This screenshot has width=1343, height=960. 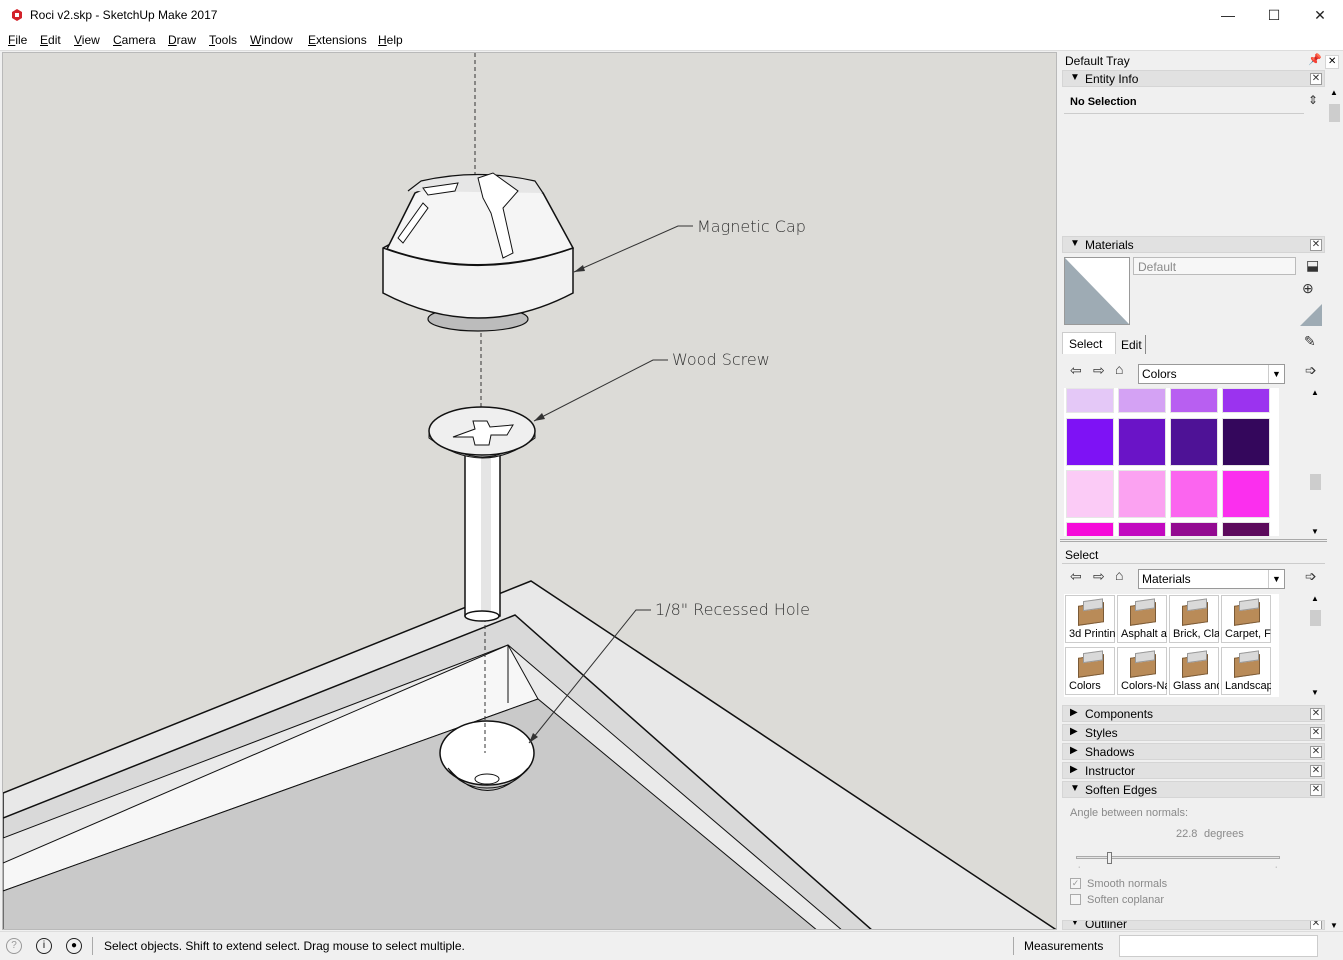 I want to click on entity-toggle-icon: ⇕, so click(x=1313, y=100).